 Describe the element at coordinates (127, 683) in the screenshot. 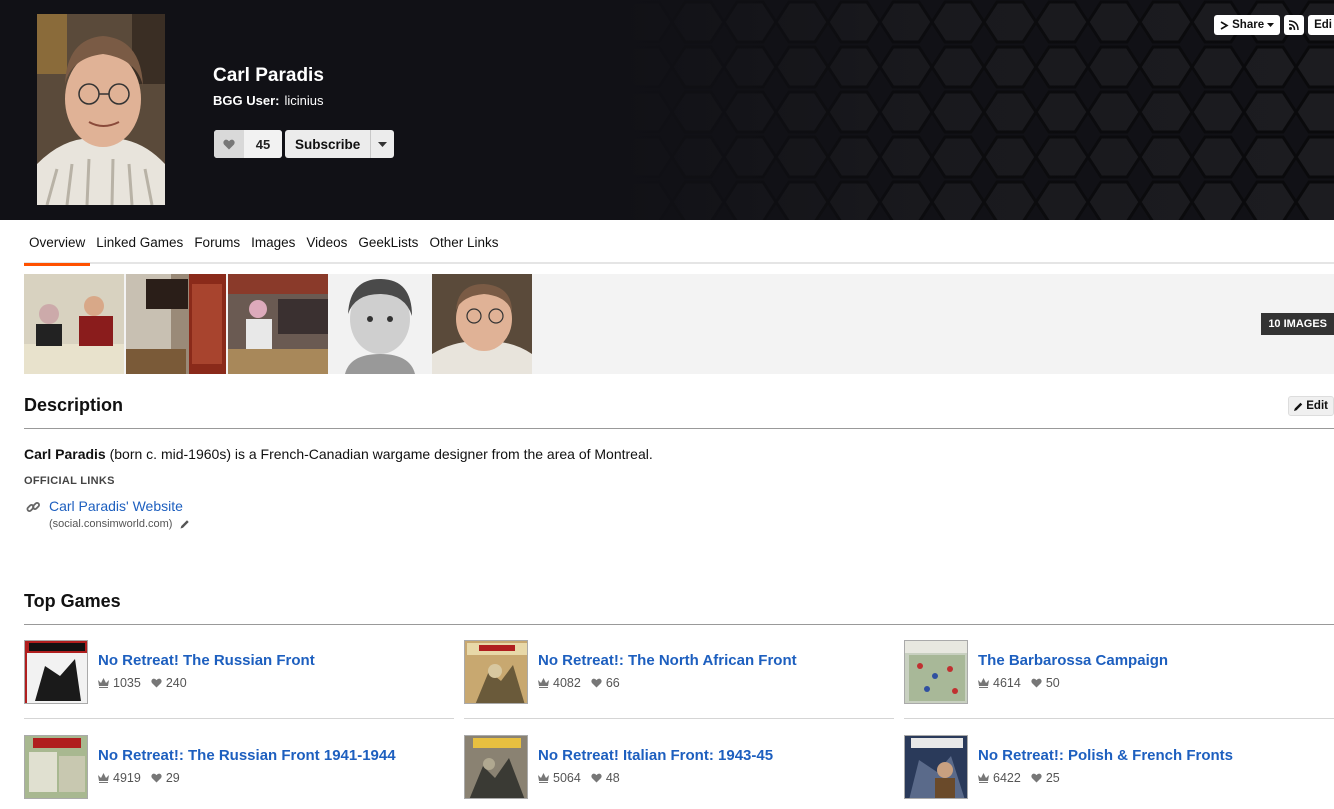

I see `game-rank: 1035` at that location.